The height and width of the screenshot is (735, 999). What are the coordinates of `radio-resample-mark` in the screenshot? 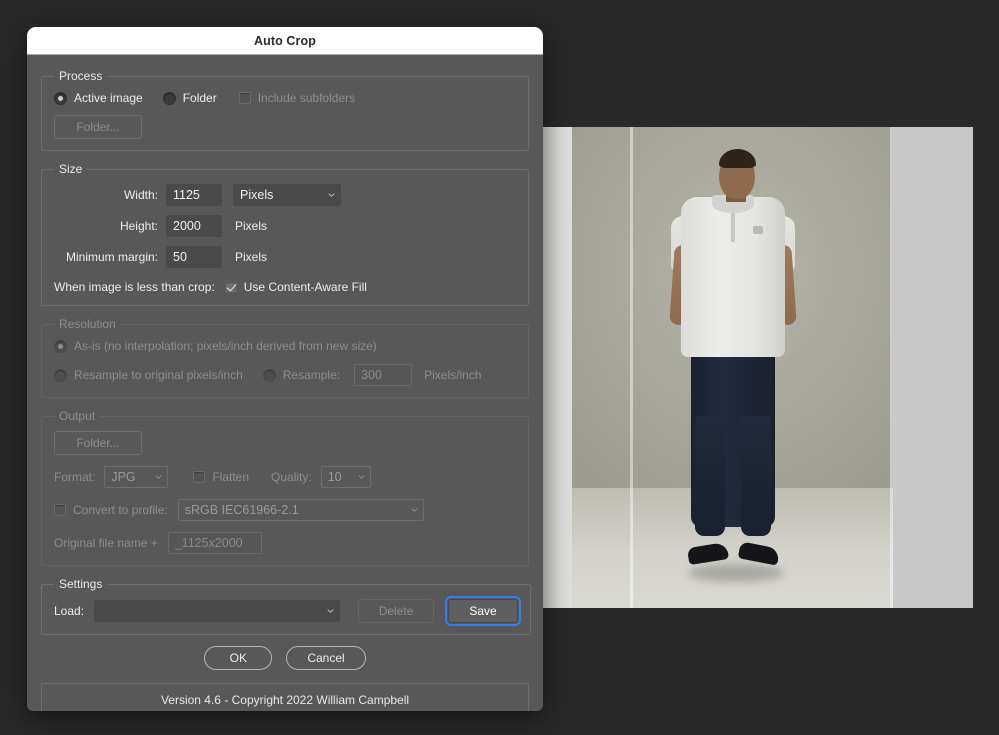 It's located at (269, 375).